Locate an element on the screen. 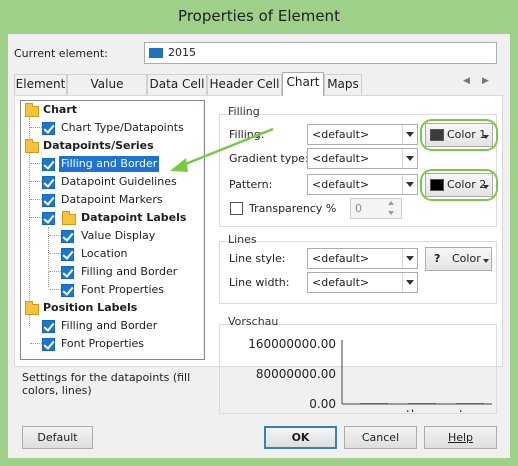  bar-three is located at coordinates (422, 403).